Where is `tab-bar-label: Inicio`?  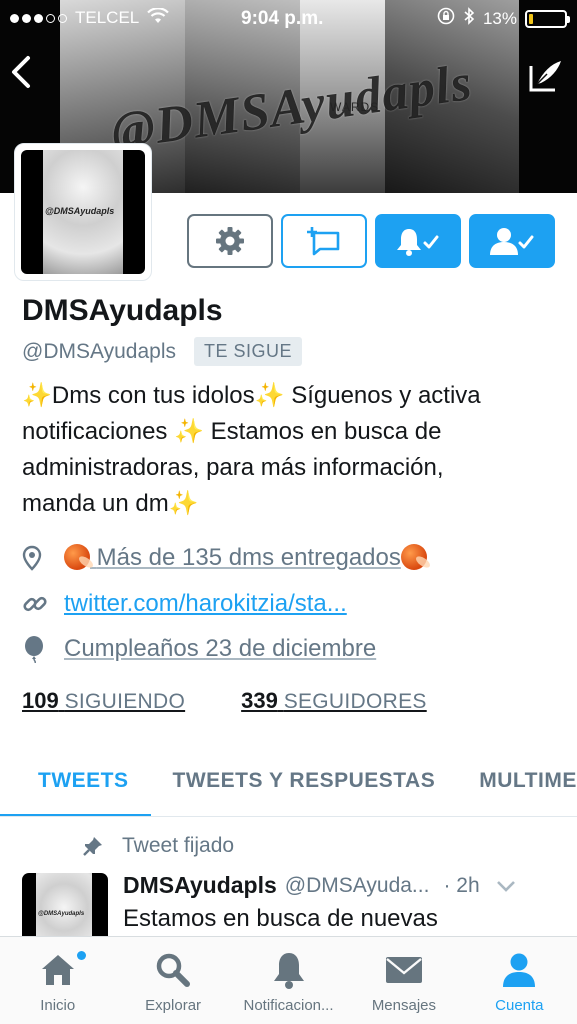
tab-bar-label: Inicio is located at coordinates (58, 1005).